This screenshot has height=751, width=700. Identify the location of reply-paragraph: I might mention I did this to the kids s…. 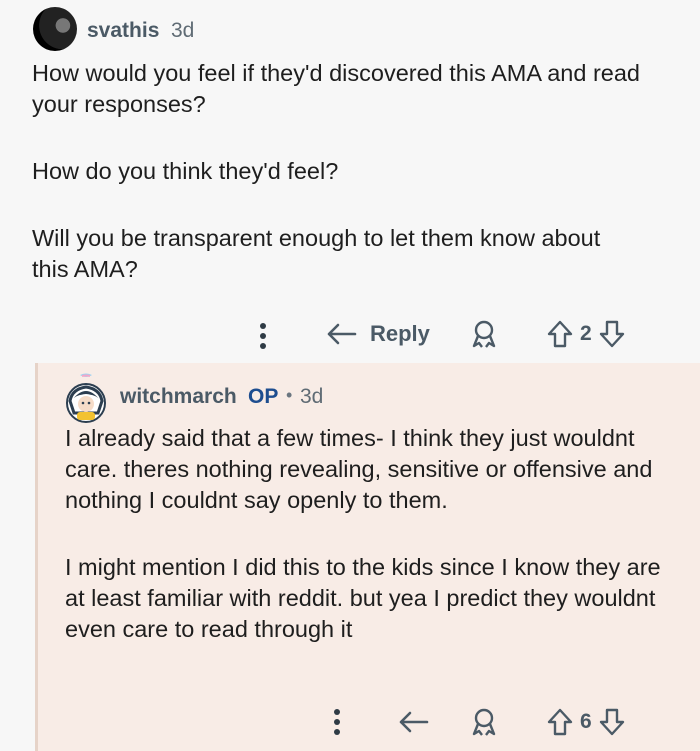
(363, 598).